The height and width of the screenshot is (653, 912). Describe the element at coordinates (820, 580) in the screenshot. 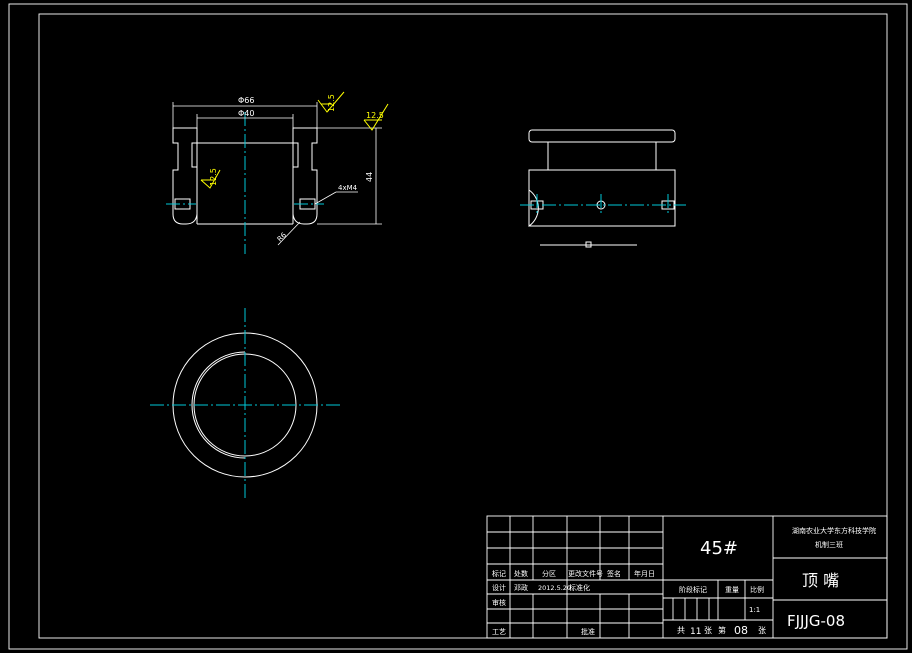

I see `tb-part-name: 顶 嘴` at that location.